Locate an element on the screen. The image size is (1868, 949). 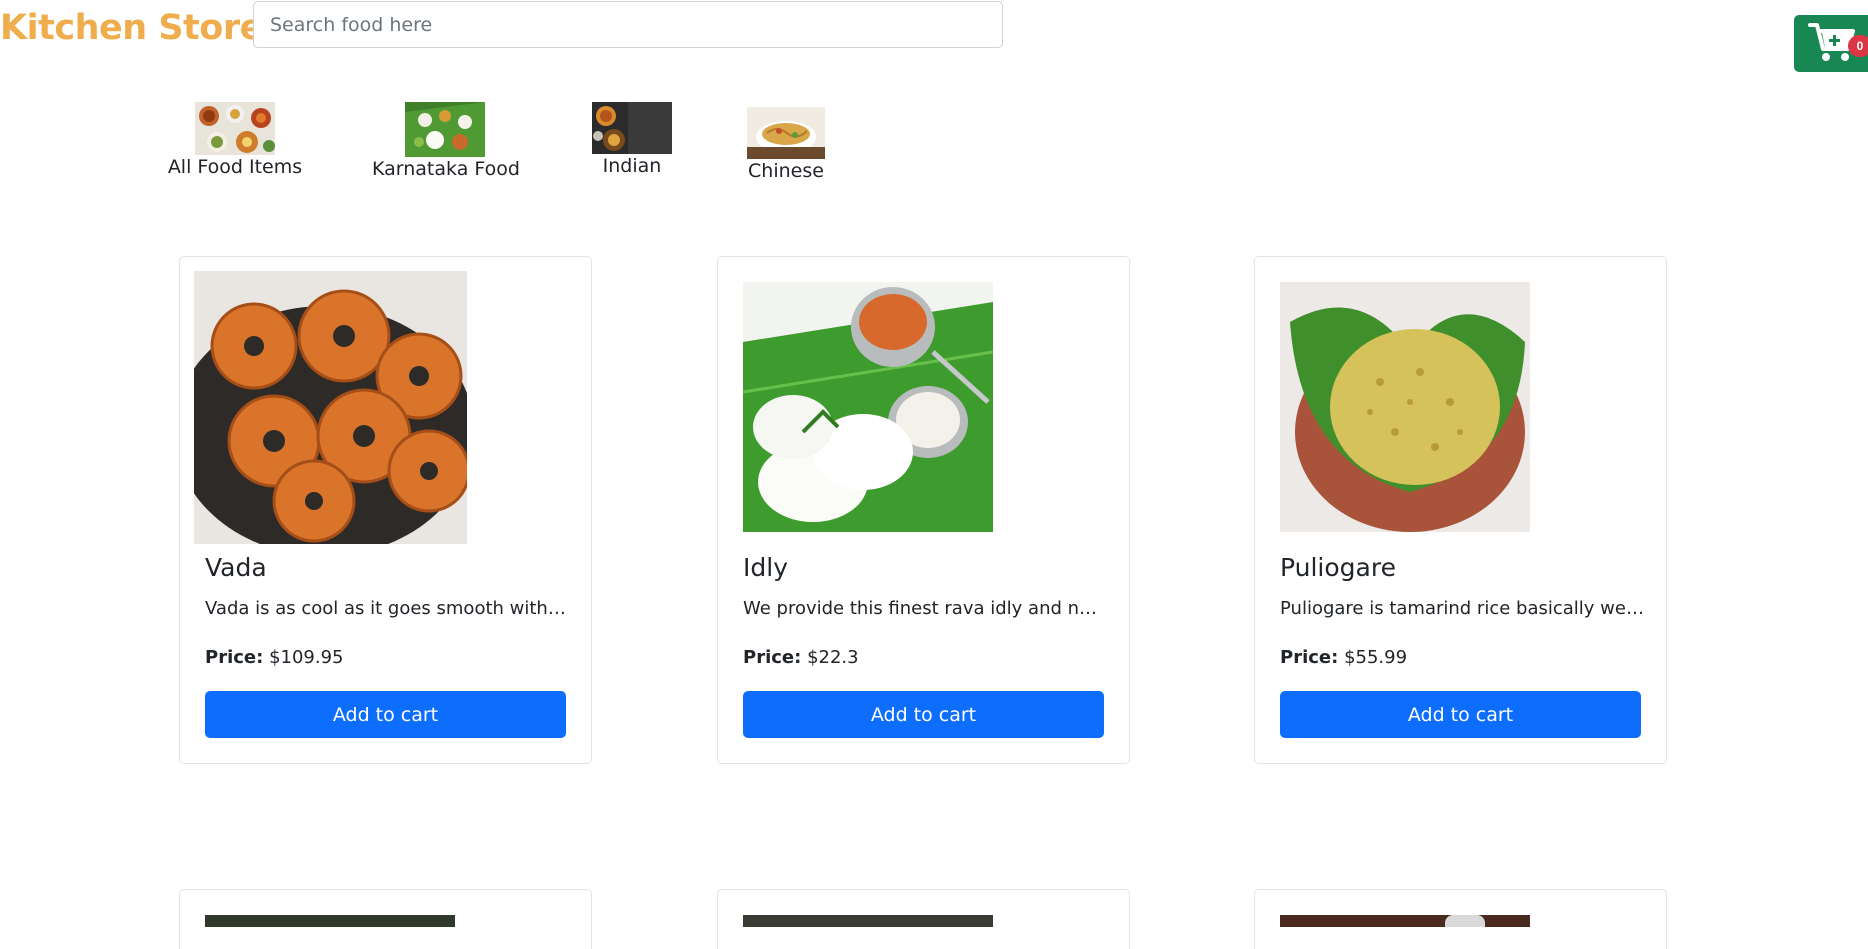
vada-photo is located at coordinates (330, 407).